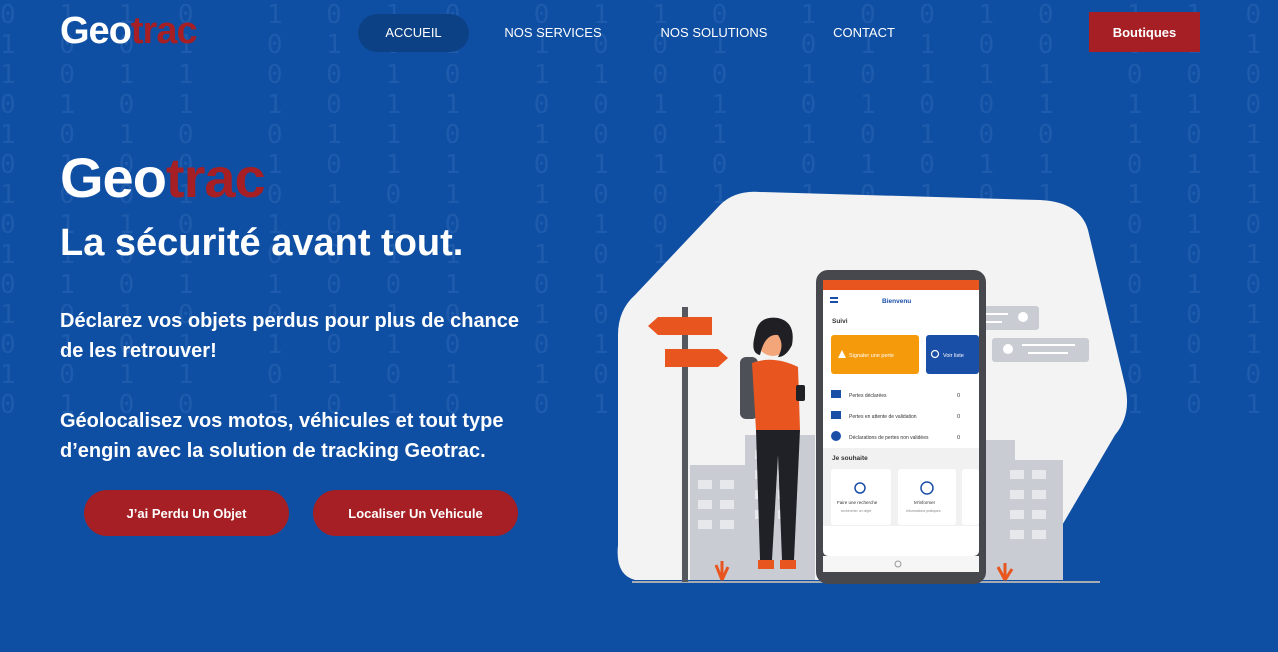  I want to click on logo: Geotrac, so click(129, 31).